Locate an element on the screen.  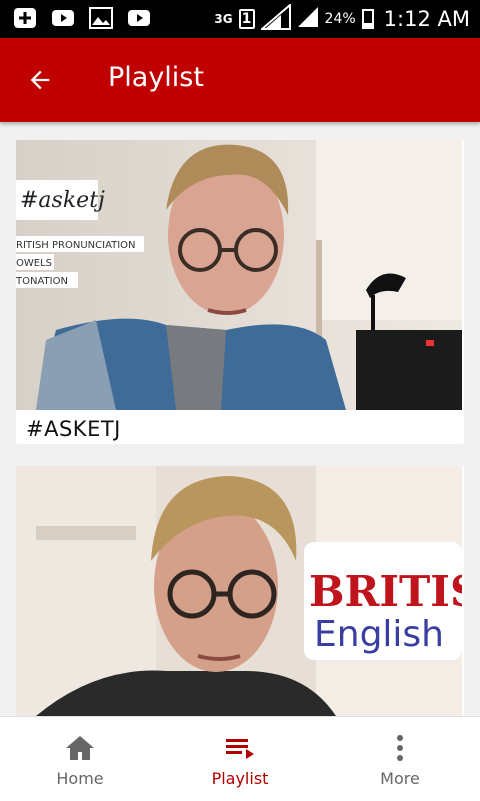
back-button is located at coordinates (40, 80).